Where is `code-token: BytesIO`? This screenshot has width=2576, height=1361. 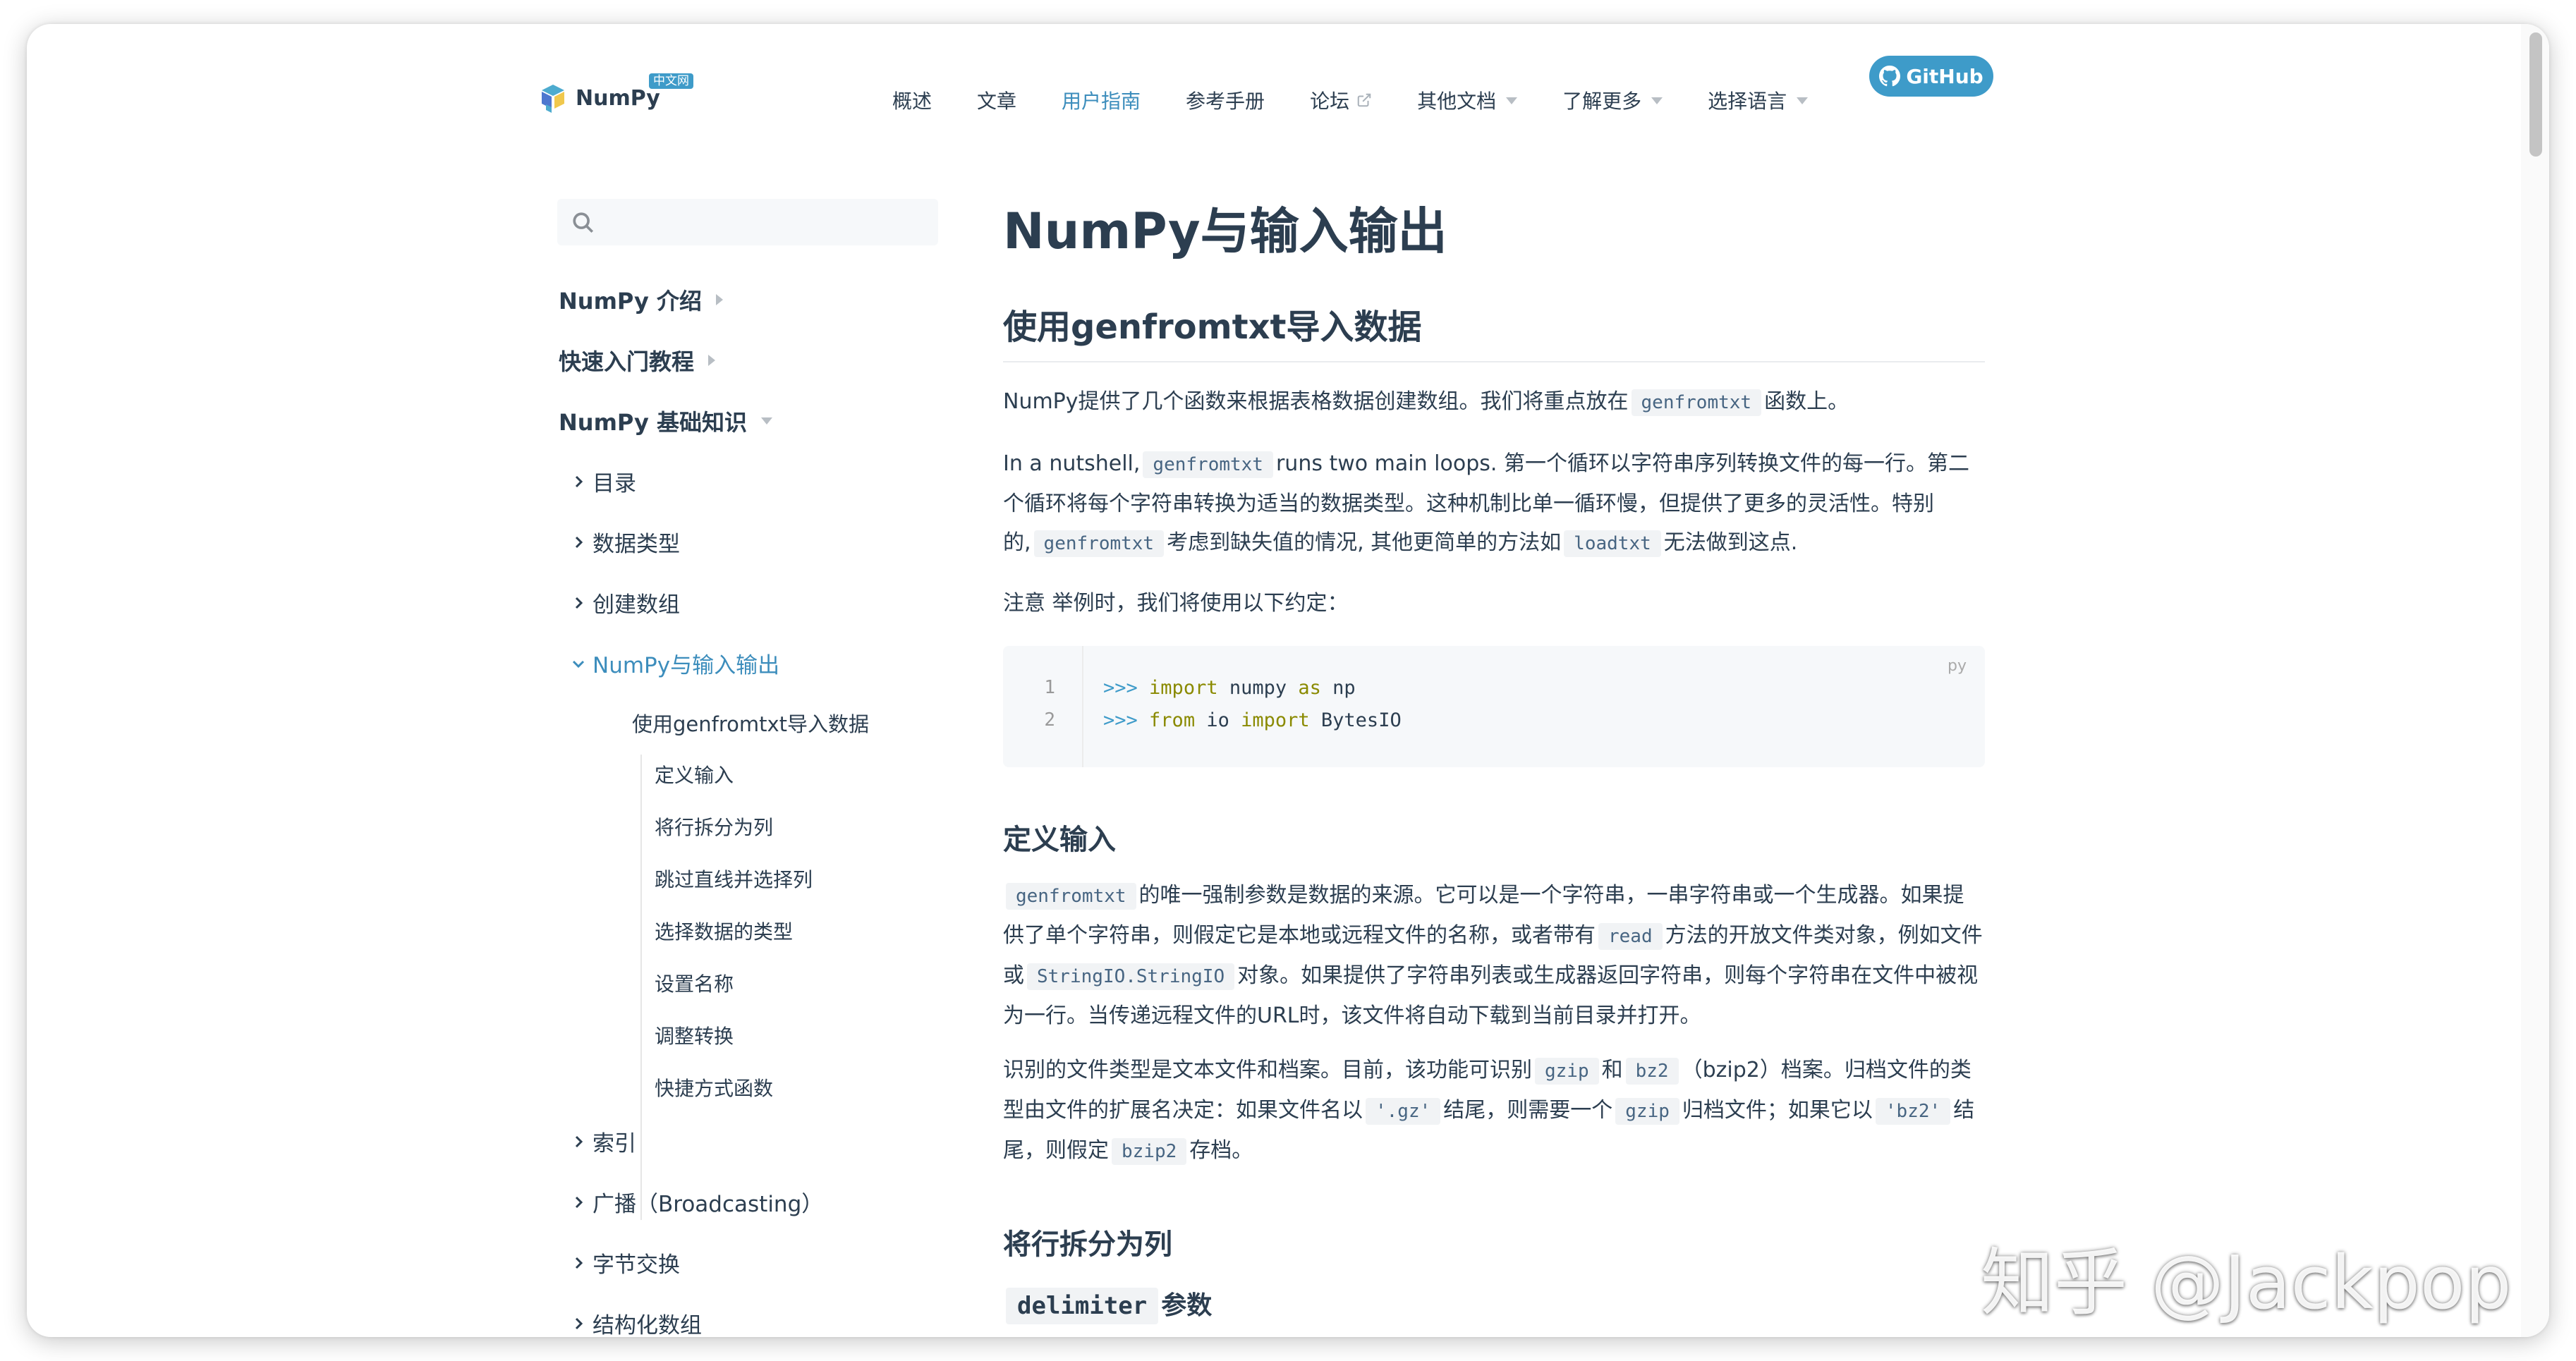 code-token: BytesIO is located at coordinates (1355, 720).